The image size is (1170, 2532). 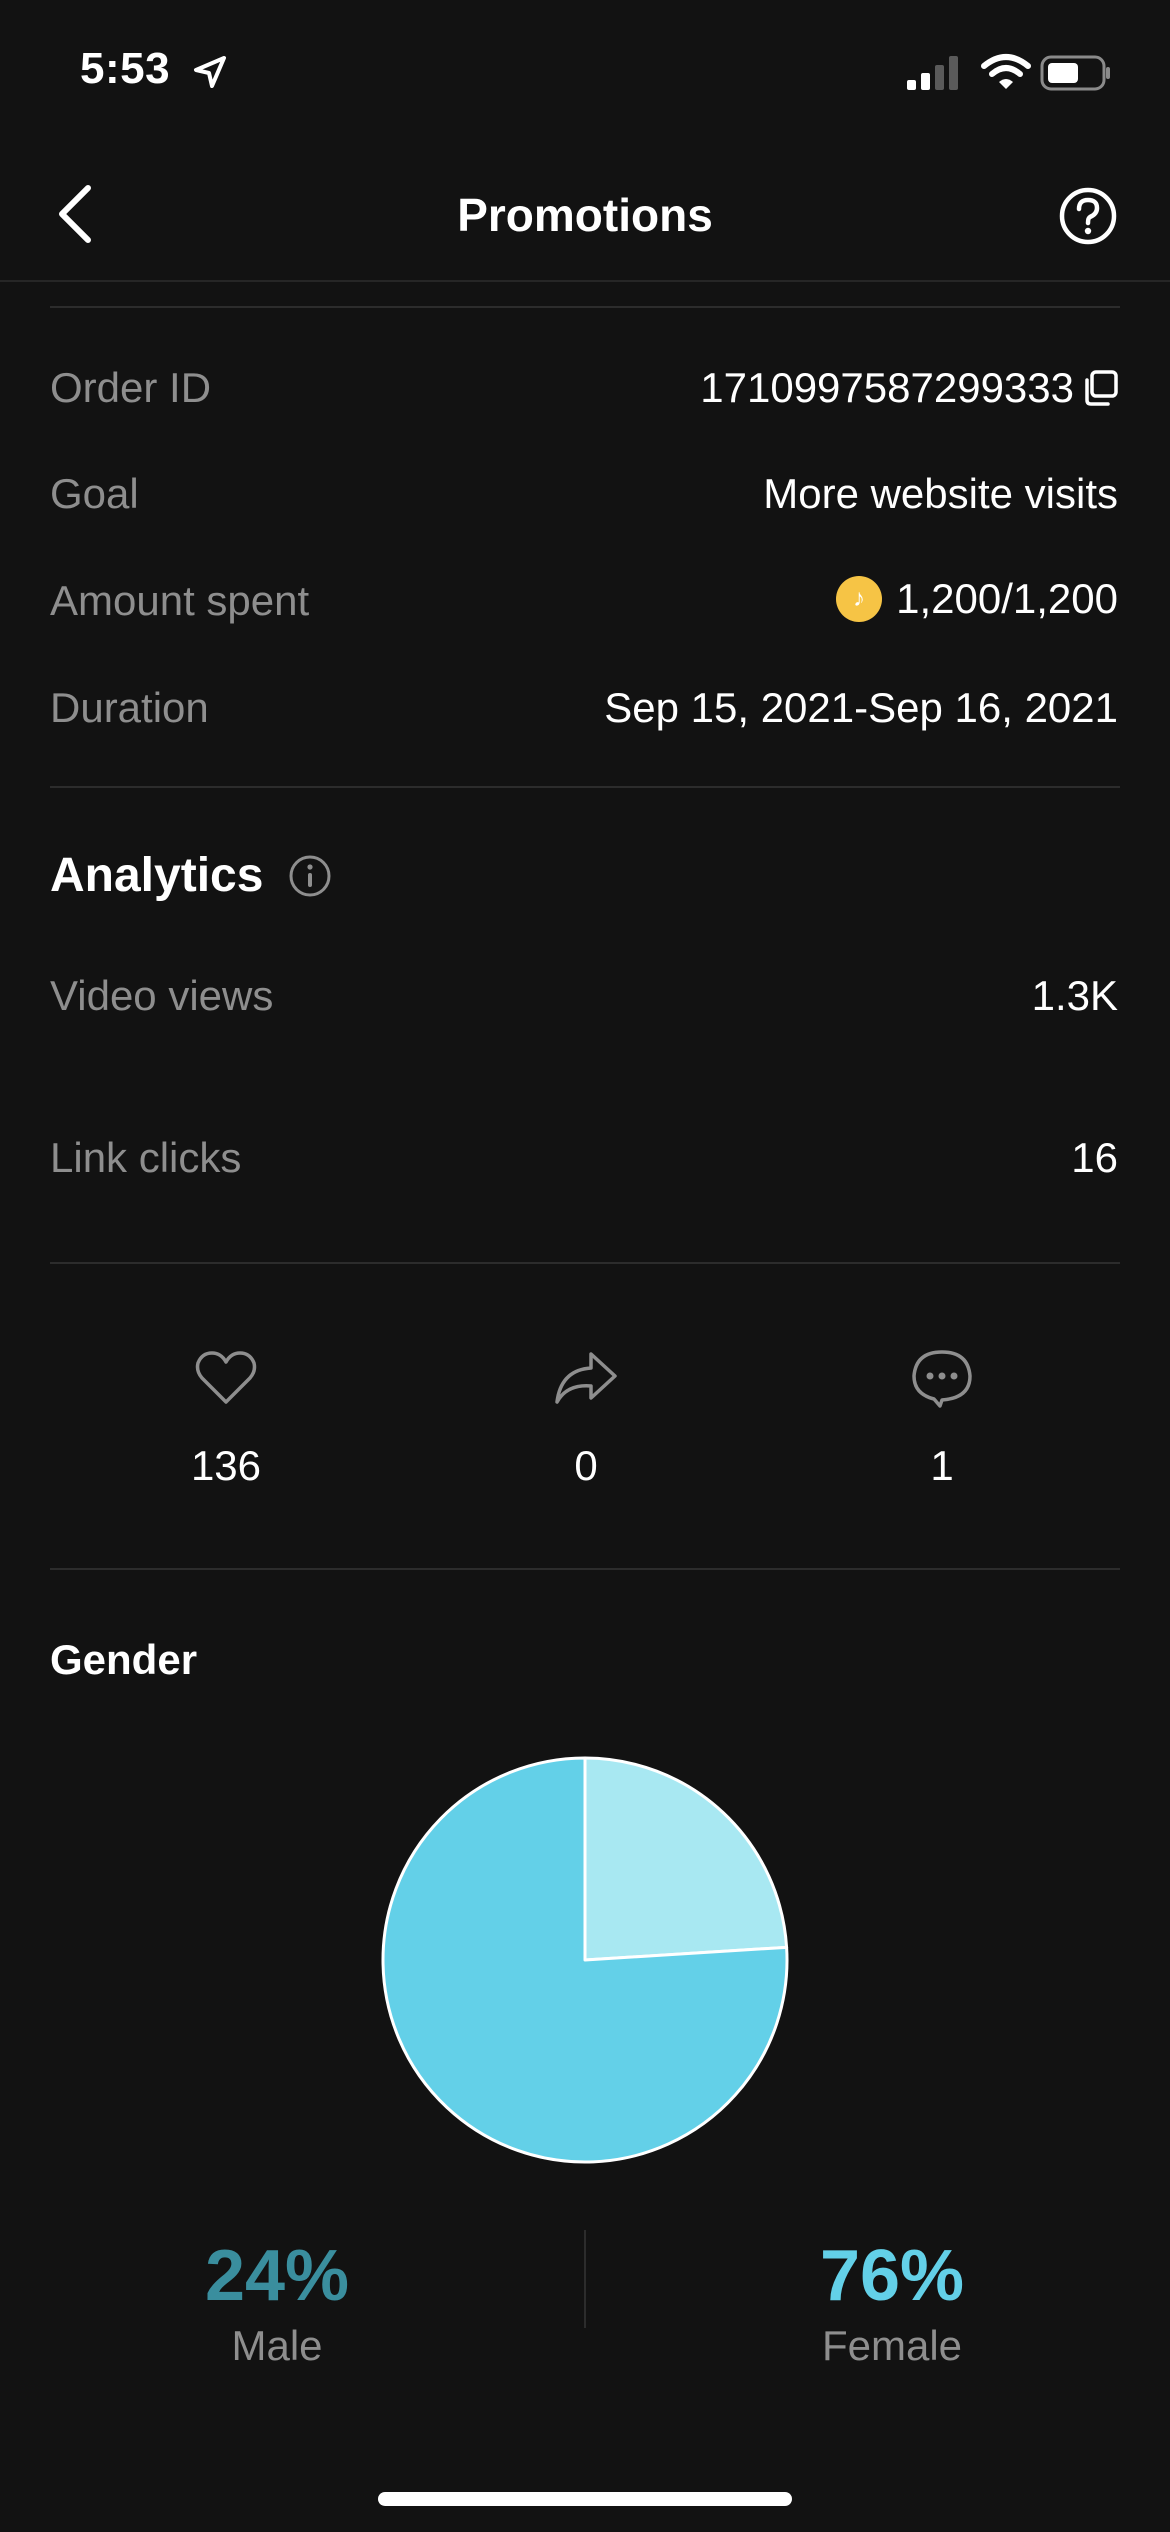 What do you see at coordinates (146, 1157) in the screenshot?
I see `link-clicks-label: Link clicks` at bounding box center [146, 1157].